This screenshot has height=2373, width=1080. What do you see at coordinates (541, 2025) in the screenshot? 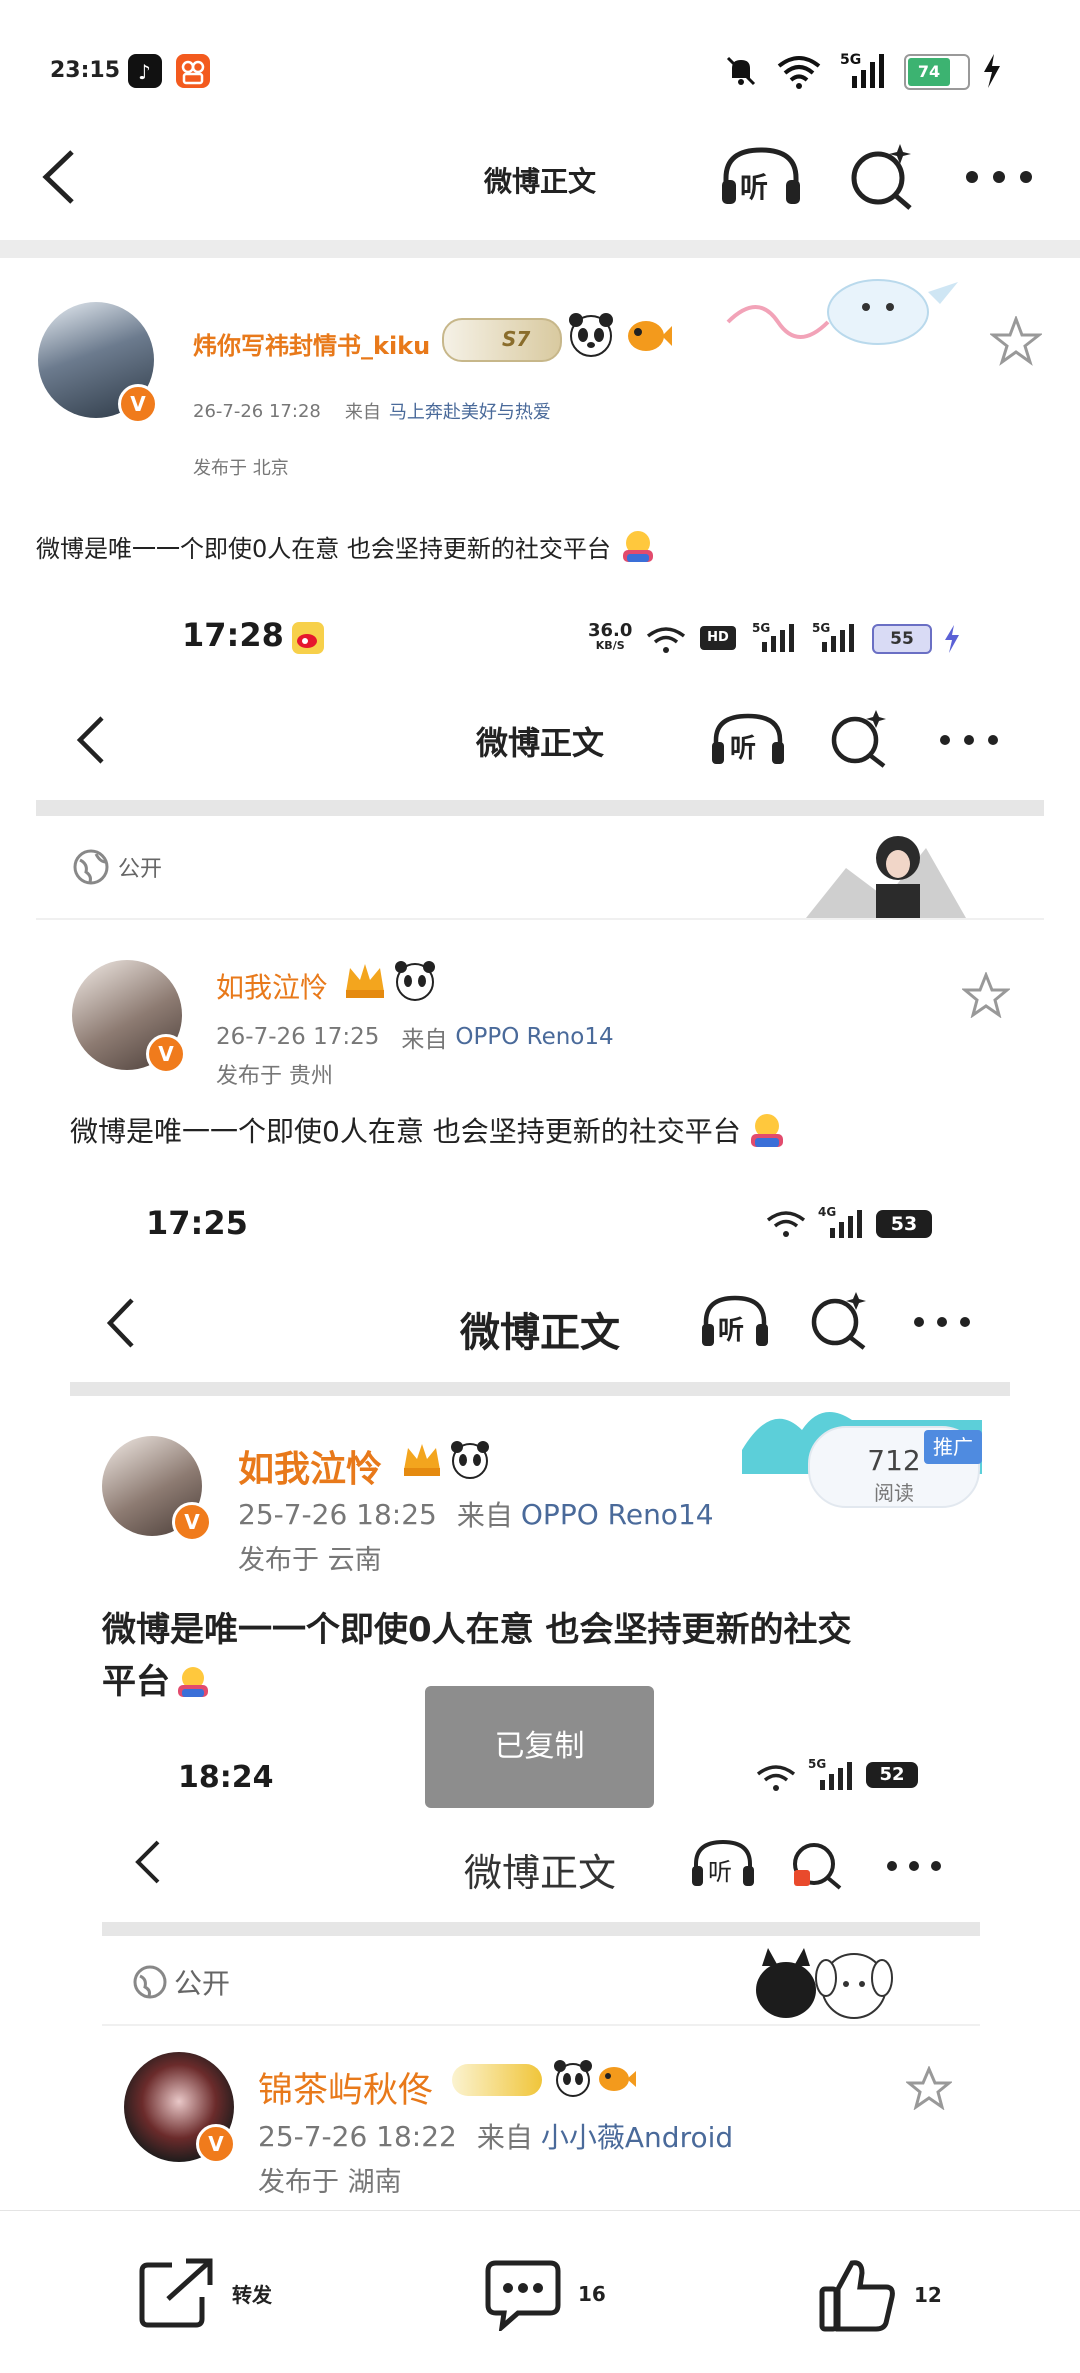
I see `shot3-row-divider` at bounding box center [541, 2025].